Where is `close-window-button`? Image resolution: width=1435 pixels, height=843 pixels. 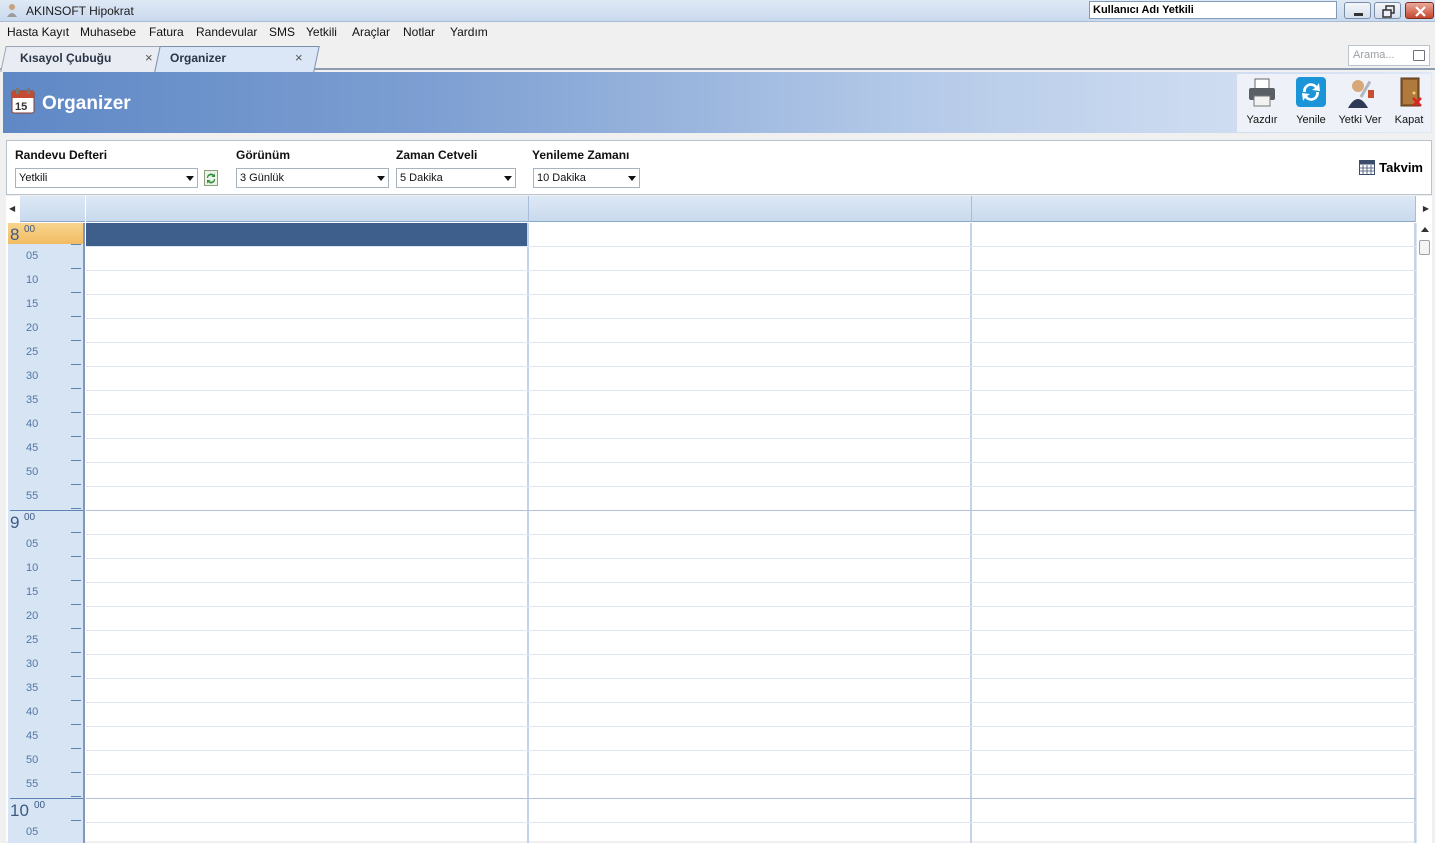
close-window-button is located at coordinates (1419, 10).